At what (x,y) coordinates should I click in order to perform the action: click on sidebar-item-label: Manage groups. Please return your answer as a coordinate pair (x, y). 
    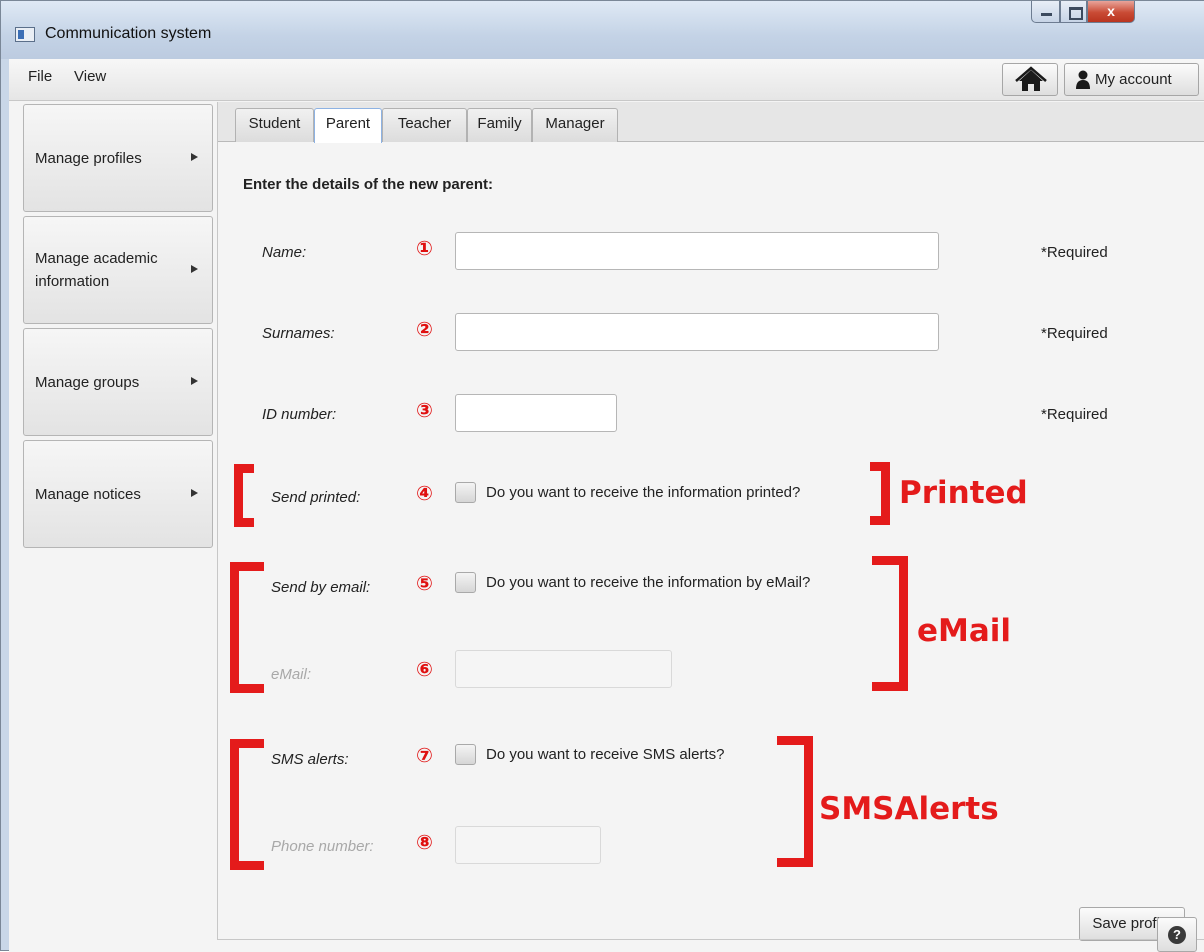
    Looking at the image, I should click on (87, 382).